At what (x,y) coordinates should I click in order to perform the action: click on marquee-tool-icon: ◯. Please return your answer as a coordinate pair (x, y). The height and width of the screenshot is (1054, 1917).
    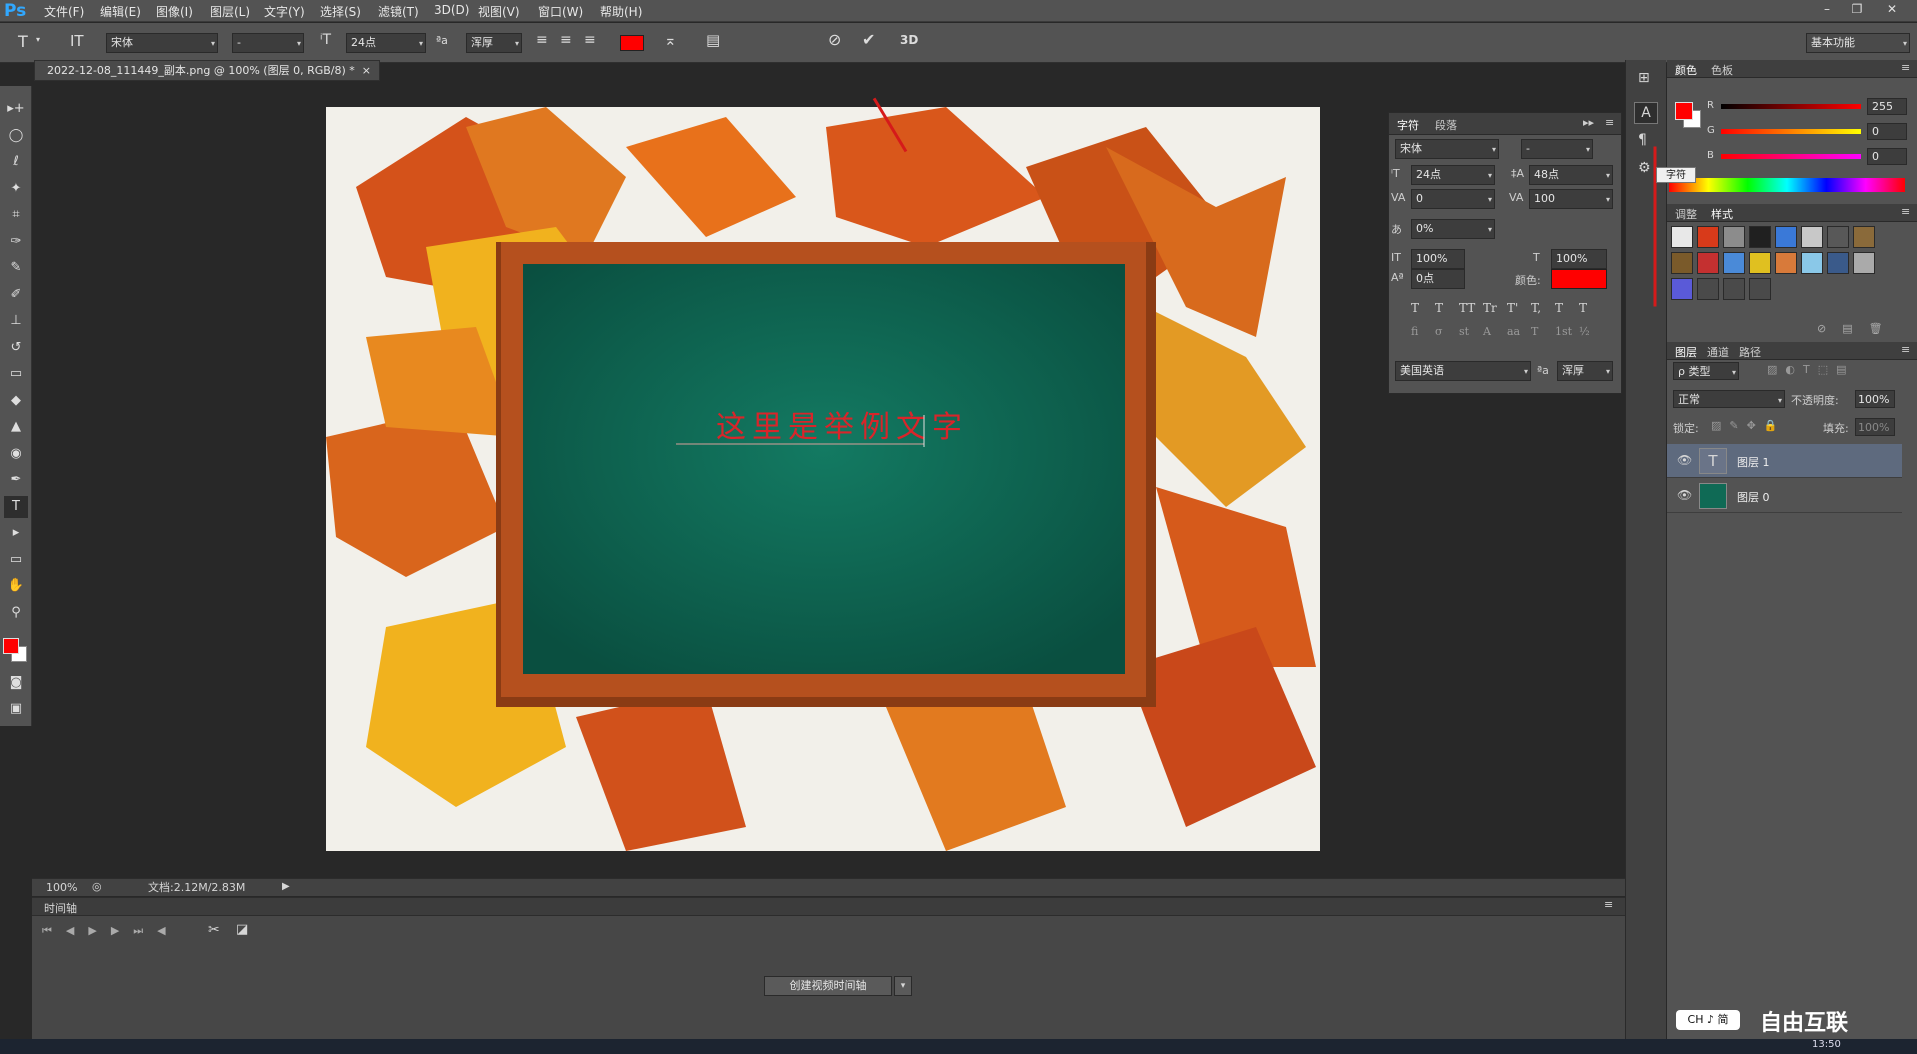
    Looking at the image, I should click on (16, 136).